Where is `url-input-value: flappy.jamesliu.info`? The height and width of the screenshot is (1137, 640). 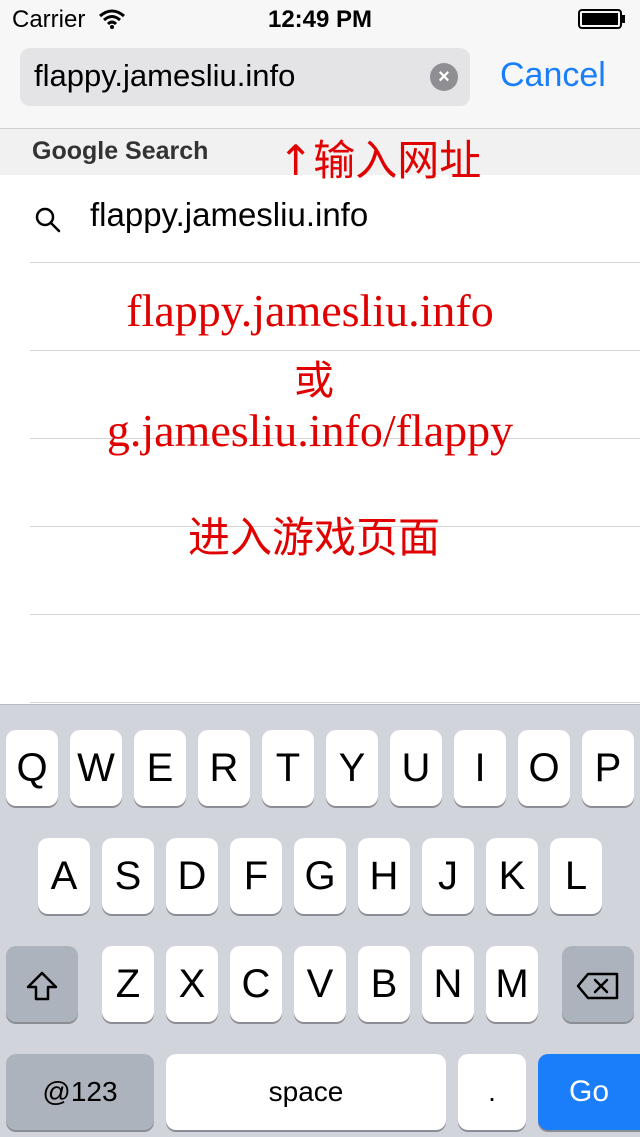 url-input-value: flappy.jamesliu.info is located at coordinates (165, 75).